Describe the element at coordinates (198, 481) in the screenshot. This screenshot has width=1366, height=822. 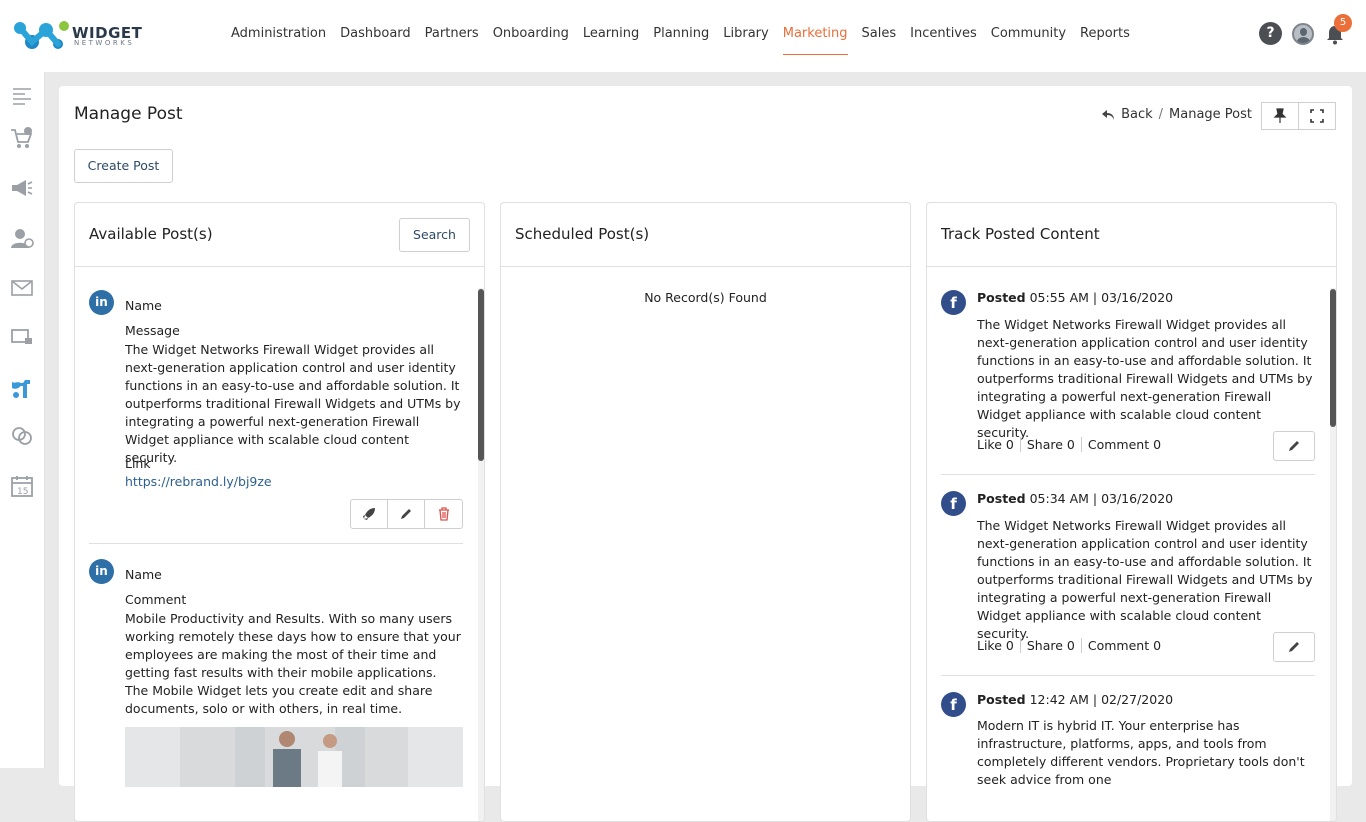
I see `post-link: https://rebrand.ly/bj9ze` at that location.